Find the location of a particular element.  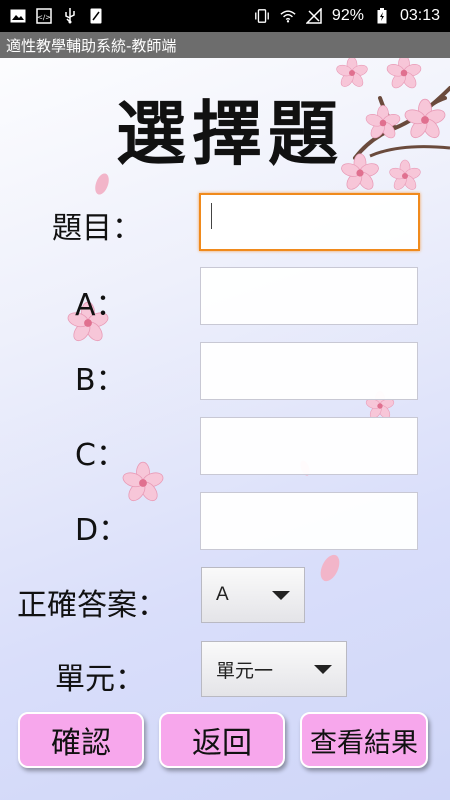

confirm-button: 確認 is located at coordinates (81, 740).